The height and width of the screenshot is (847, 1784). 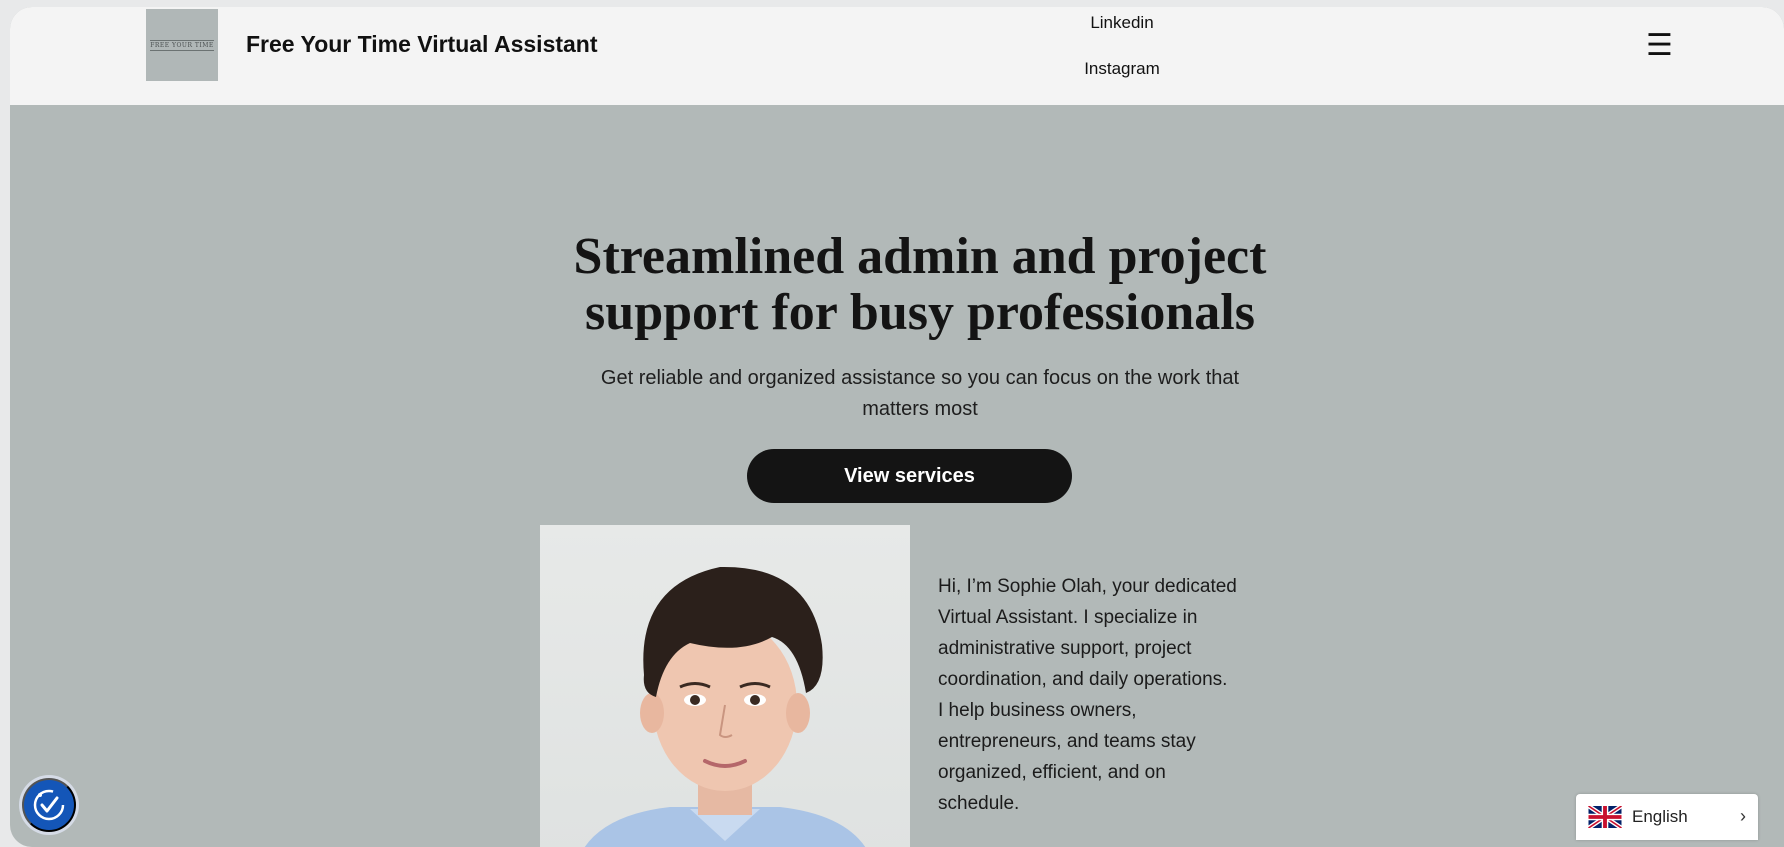 I want to click on hamburger-icon: ☰, so click(x=1659, y=46).